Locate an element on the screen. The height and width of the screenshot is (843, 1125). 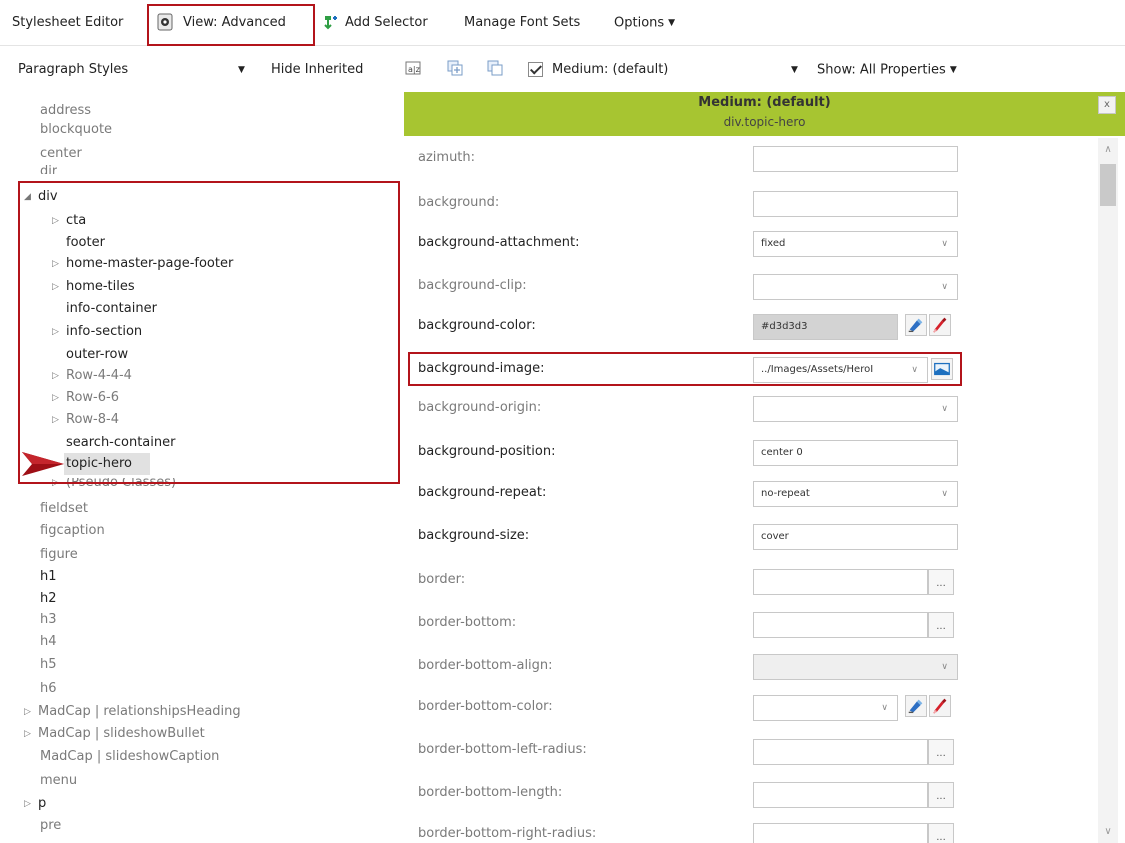
border-bottom-input is located at coordinates (840, 625).